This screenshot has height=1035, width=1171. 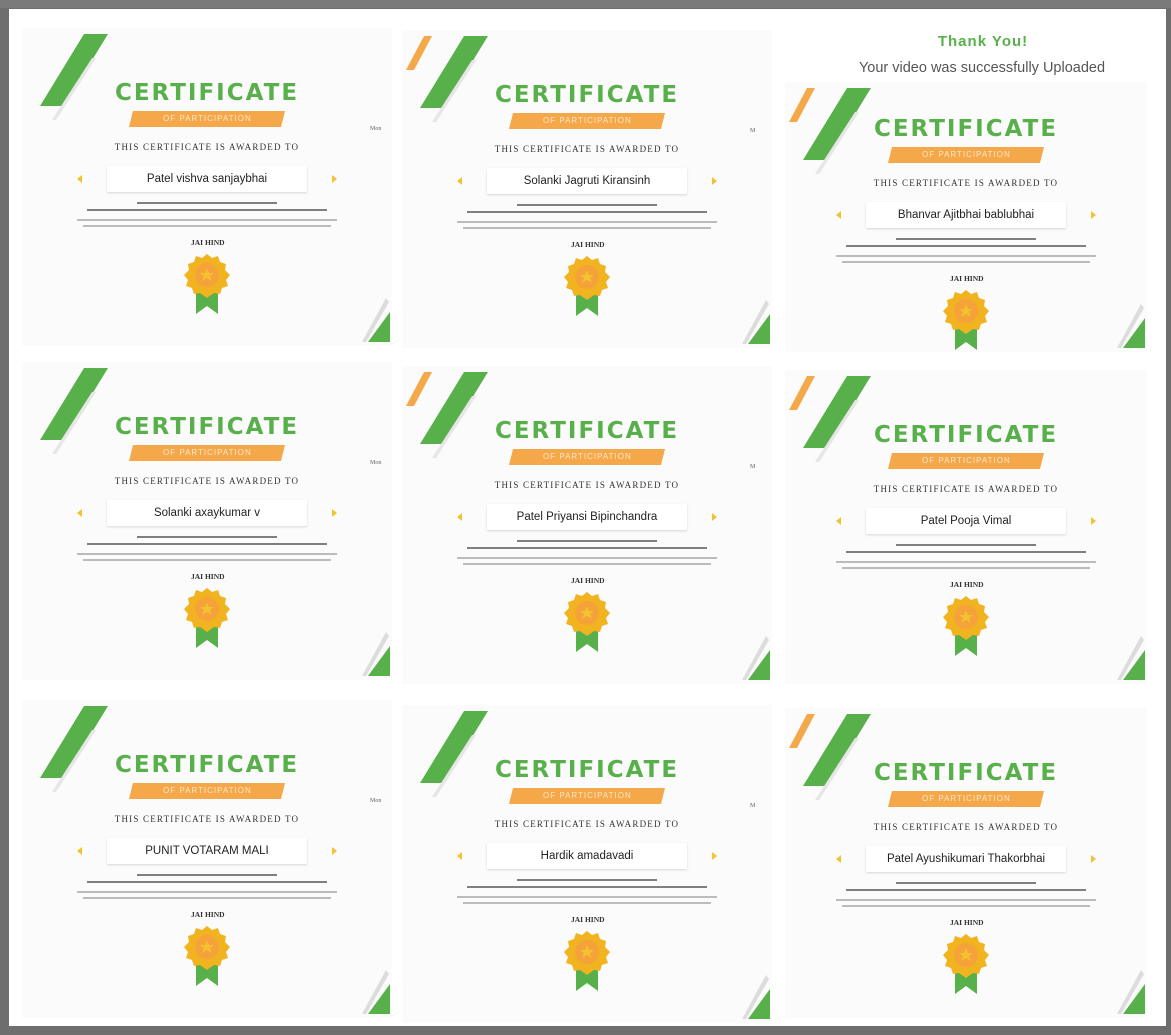 What do you see at coordinates (207, 179) in the screenshot?
I see `recipient-name: Patel vishva sanjaybhai` at bounding box center [207, 179].